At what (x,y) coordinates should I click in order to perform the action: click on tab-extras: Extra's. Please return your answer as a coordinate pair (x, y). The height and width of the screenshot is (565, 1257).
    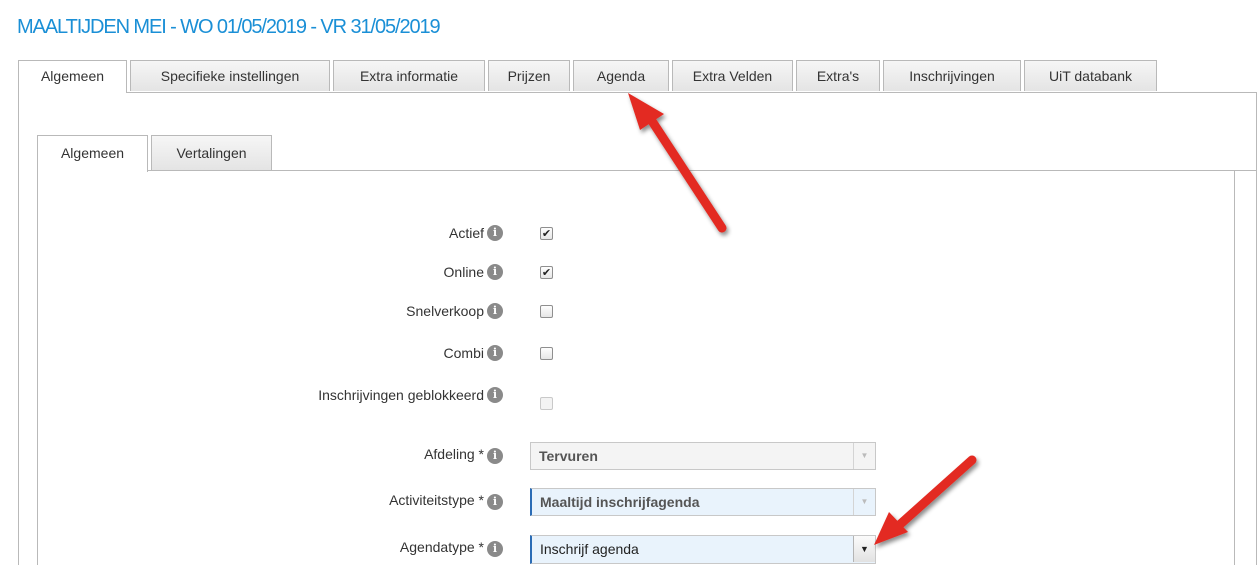
    Looking at the image, I should click on (838, 75).